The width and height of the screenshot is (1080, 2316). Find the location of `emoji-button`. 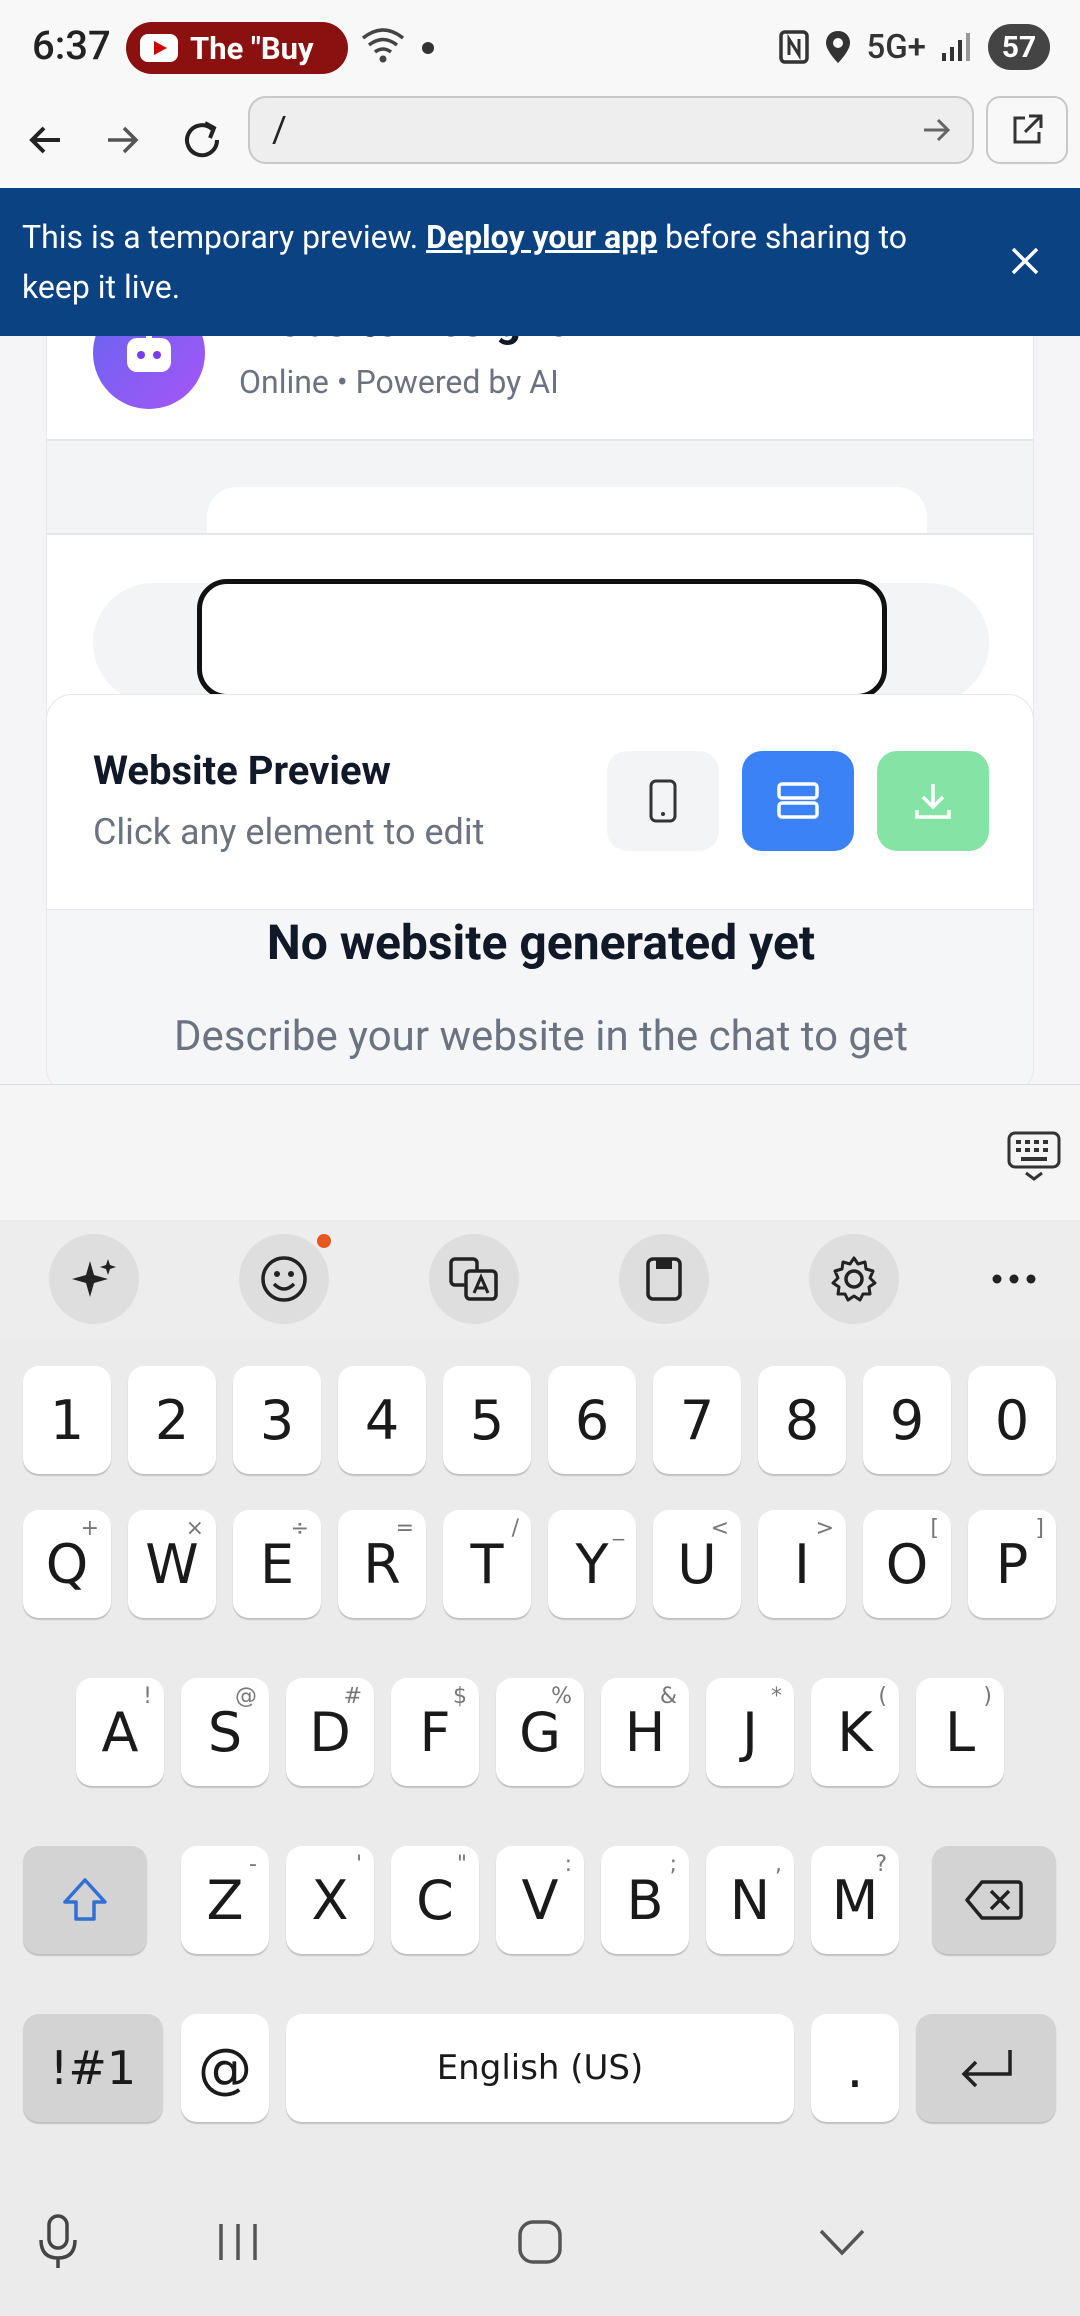

emoji-button is located at coordinates (285, 1279).